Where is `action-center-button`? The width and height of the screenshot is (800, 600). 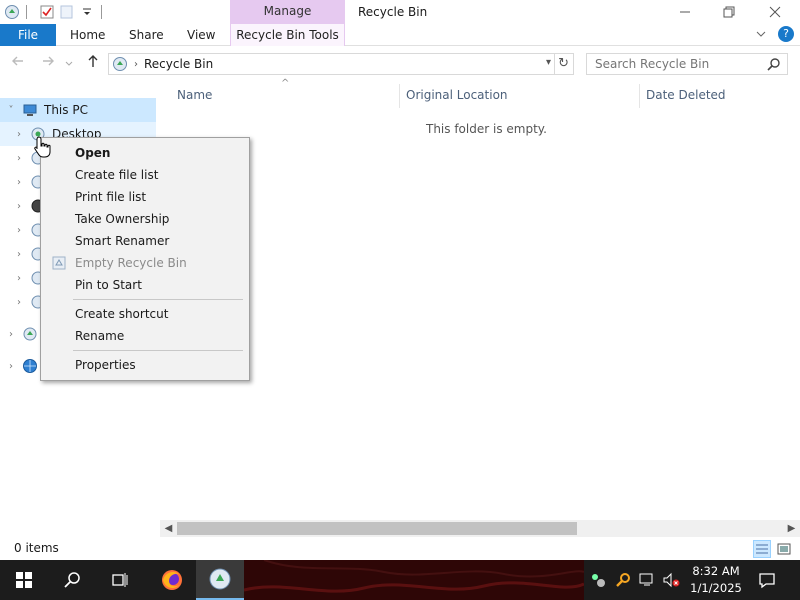 action-center-button is located at coordinates (767, 580).